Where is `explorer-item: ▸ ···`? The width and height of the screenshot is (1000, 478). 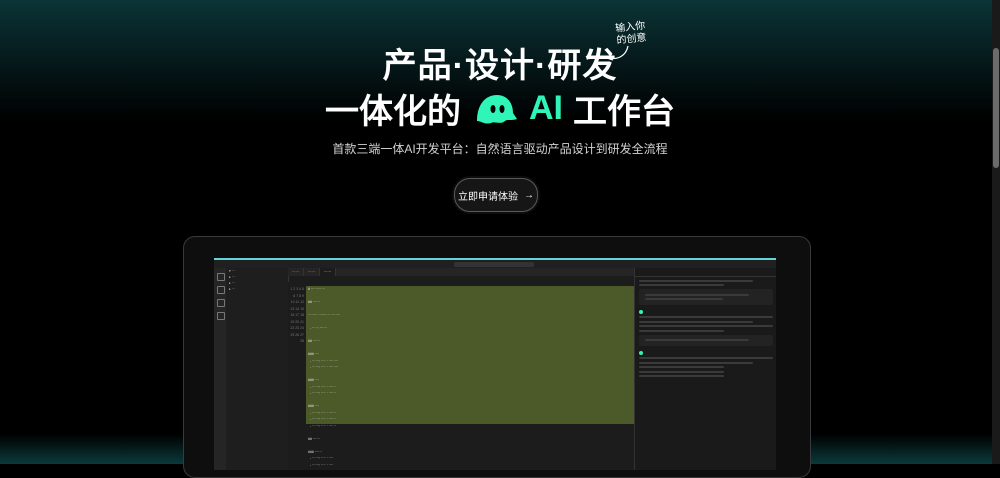
explorer-item: ▸ ··· is located at coordinates (232, 289).